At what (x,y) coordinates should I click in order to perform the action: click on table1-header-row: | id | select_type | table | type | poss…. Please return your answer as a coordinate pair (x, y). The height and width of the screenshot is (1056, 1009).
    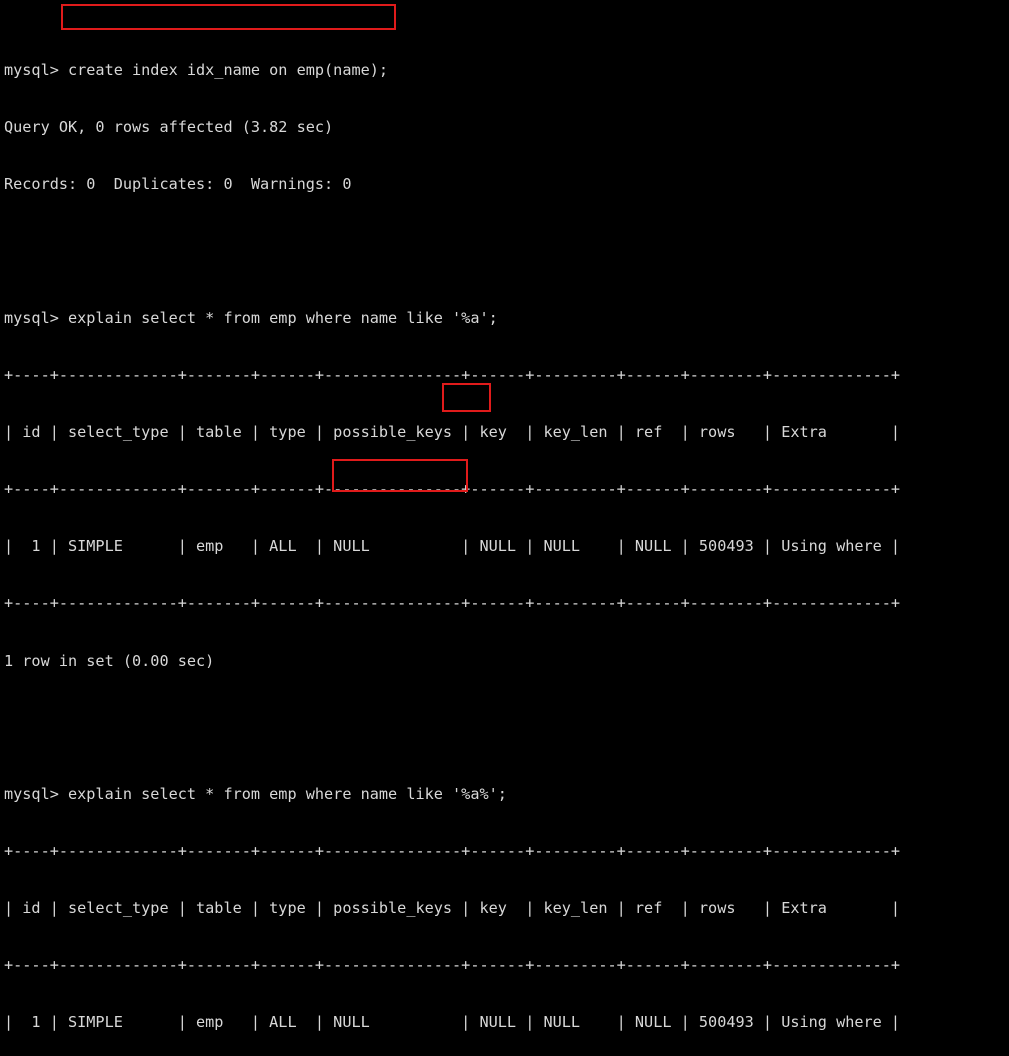
    Looking at the image, I should click on (452, 432).